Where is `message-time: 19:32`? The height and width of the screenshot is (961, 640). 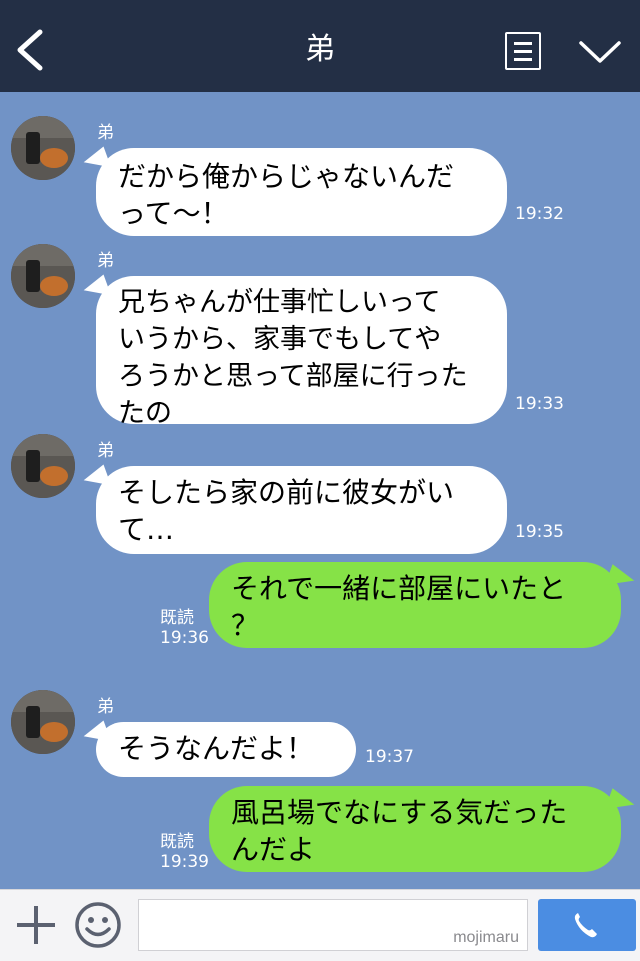
message-time: 19:32 is located at coordinates (539, 214).